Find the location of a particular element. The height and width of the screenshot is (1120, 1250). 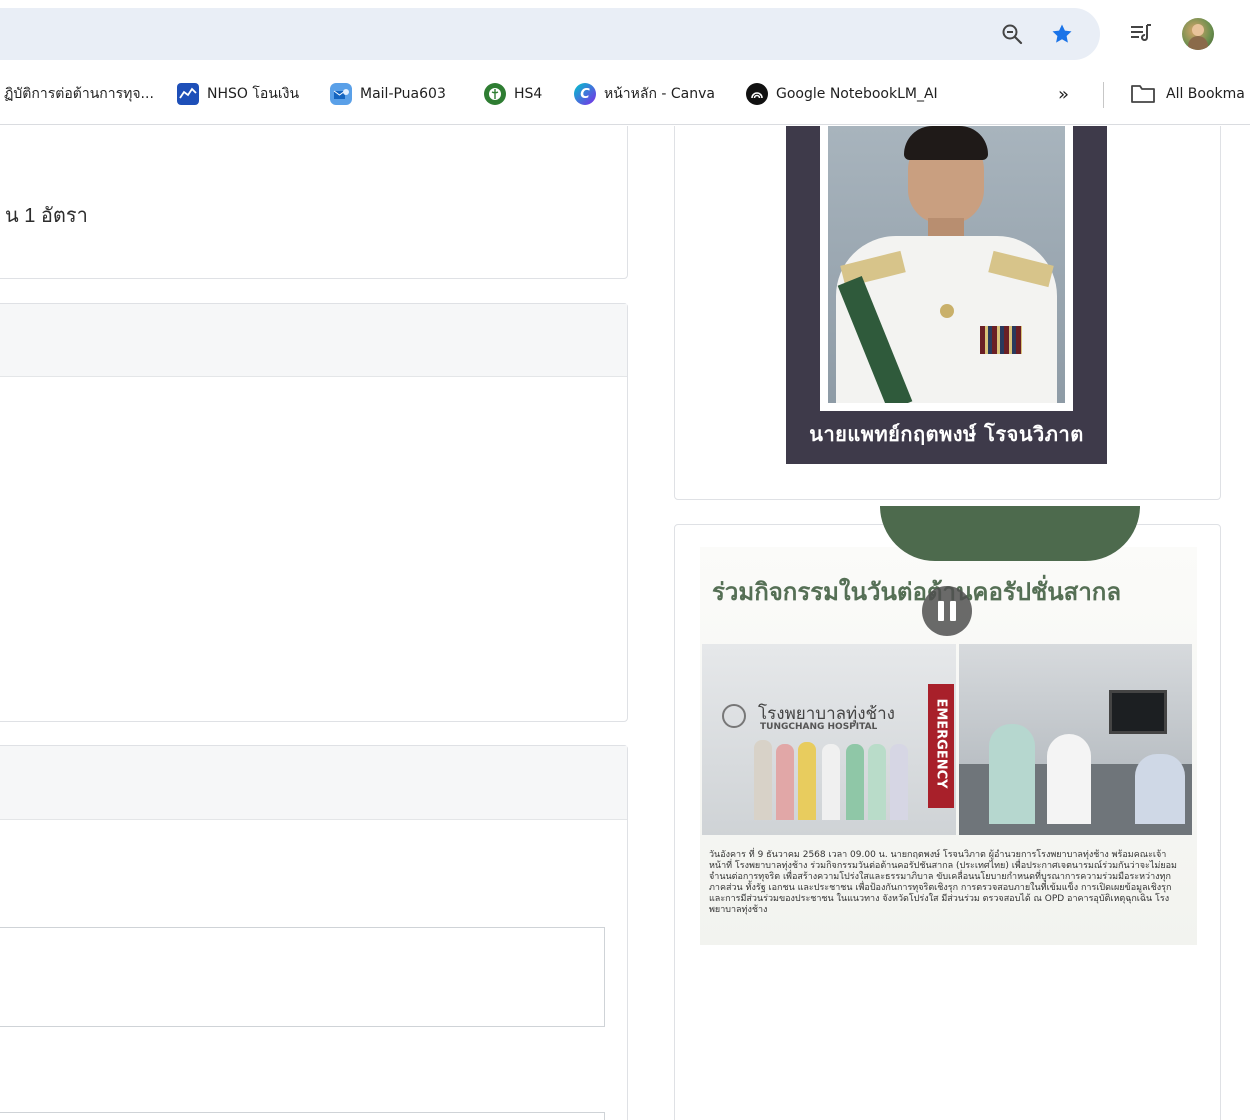

slideshow-pause-button is located at coordinates (947, 611).